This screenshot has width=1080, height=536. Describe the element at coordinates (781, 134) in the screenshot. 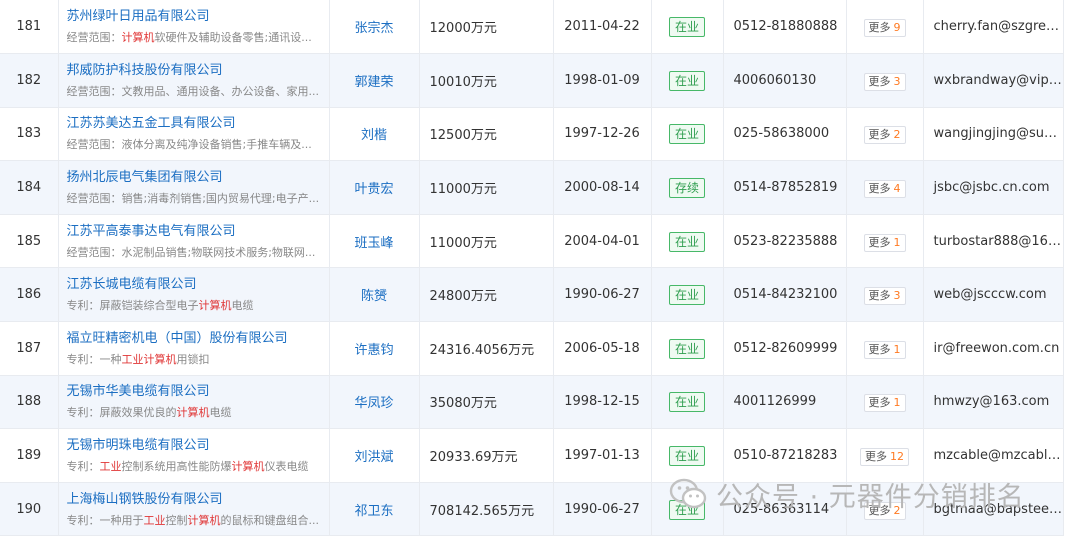

I see `phone-number: 025-58638000` at that location.